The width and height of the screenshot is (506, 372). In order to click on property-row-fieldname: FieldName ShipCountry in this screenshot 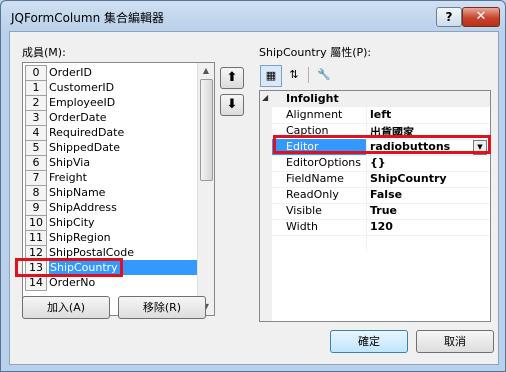, I will do `click(381, 179)`.